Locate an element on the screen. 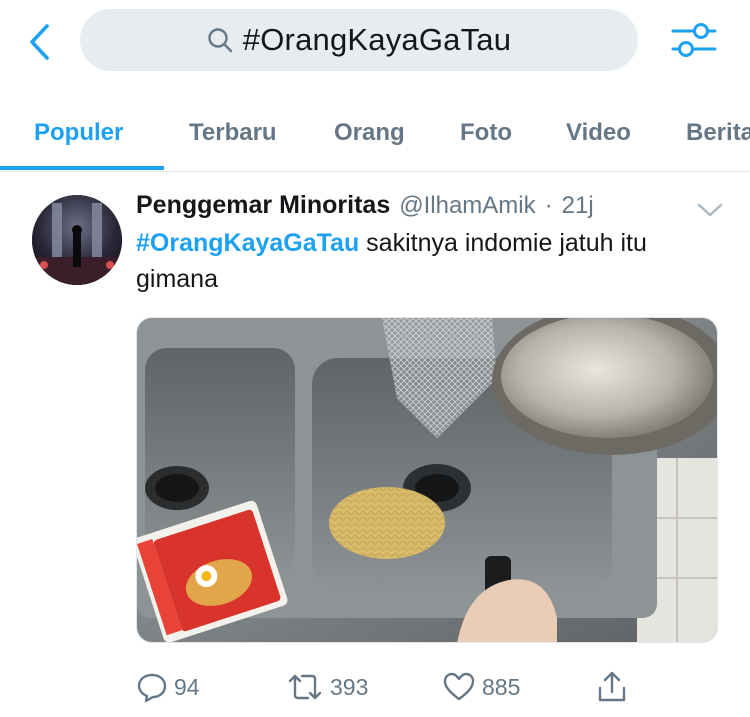 The height and width of the screenshot is (717, 750). reply-button: 94 is located at coordinates (168, 687).